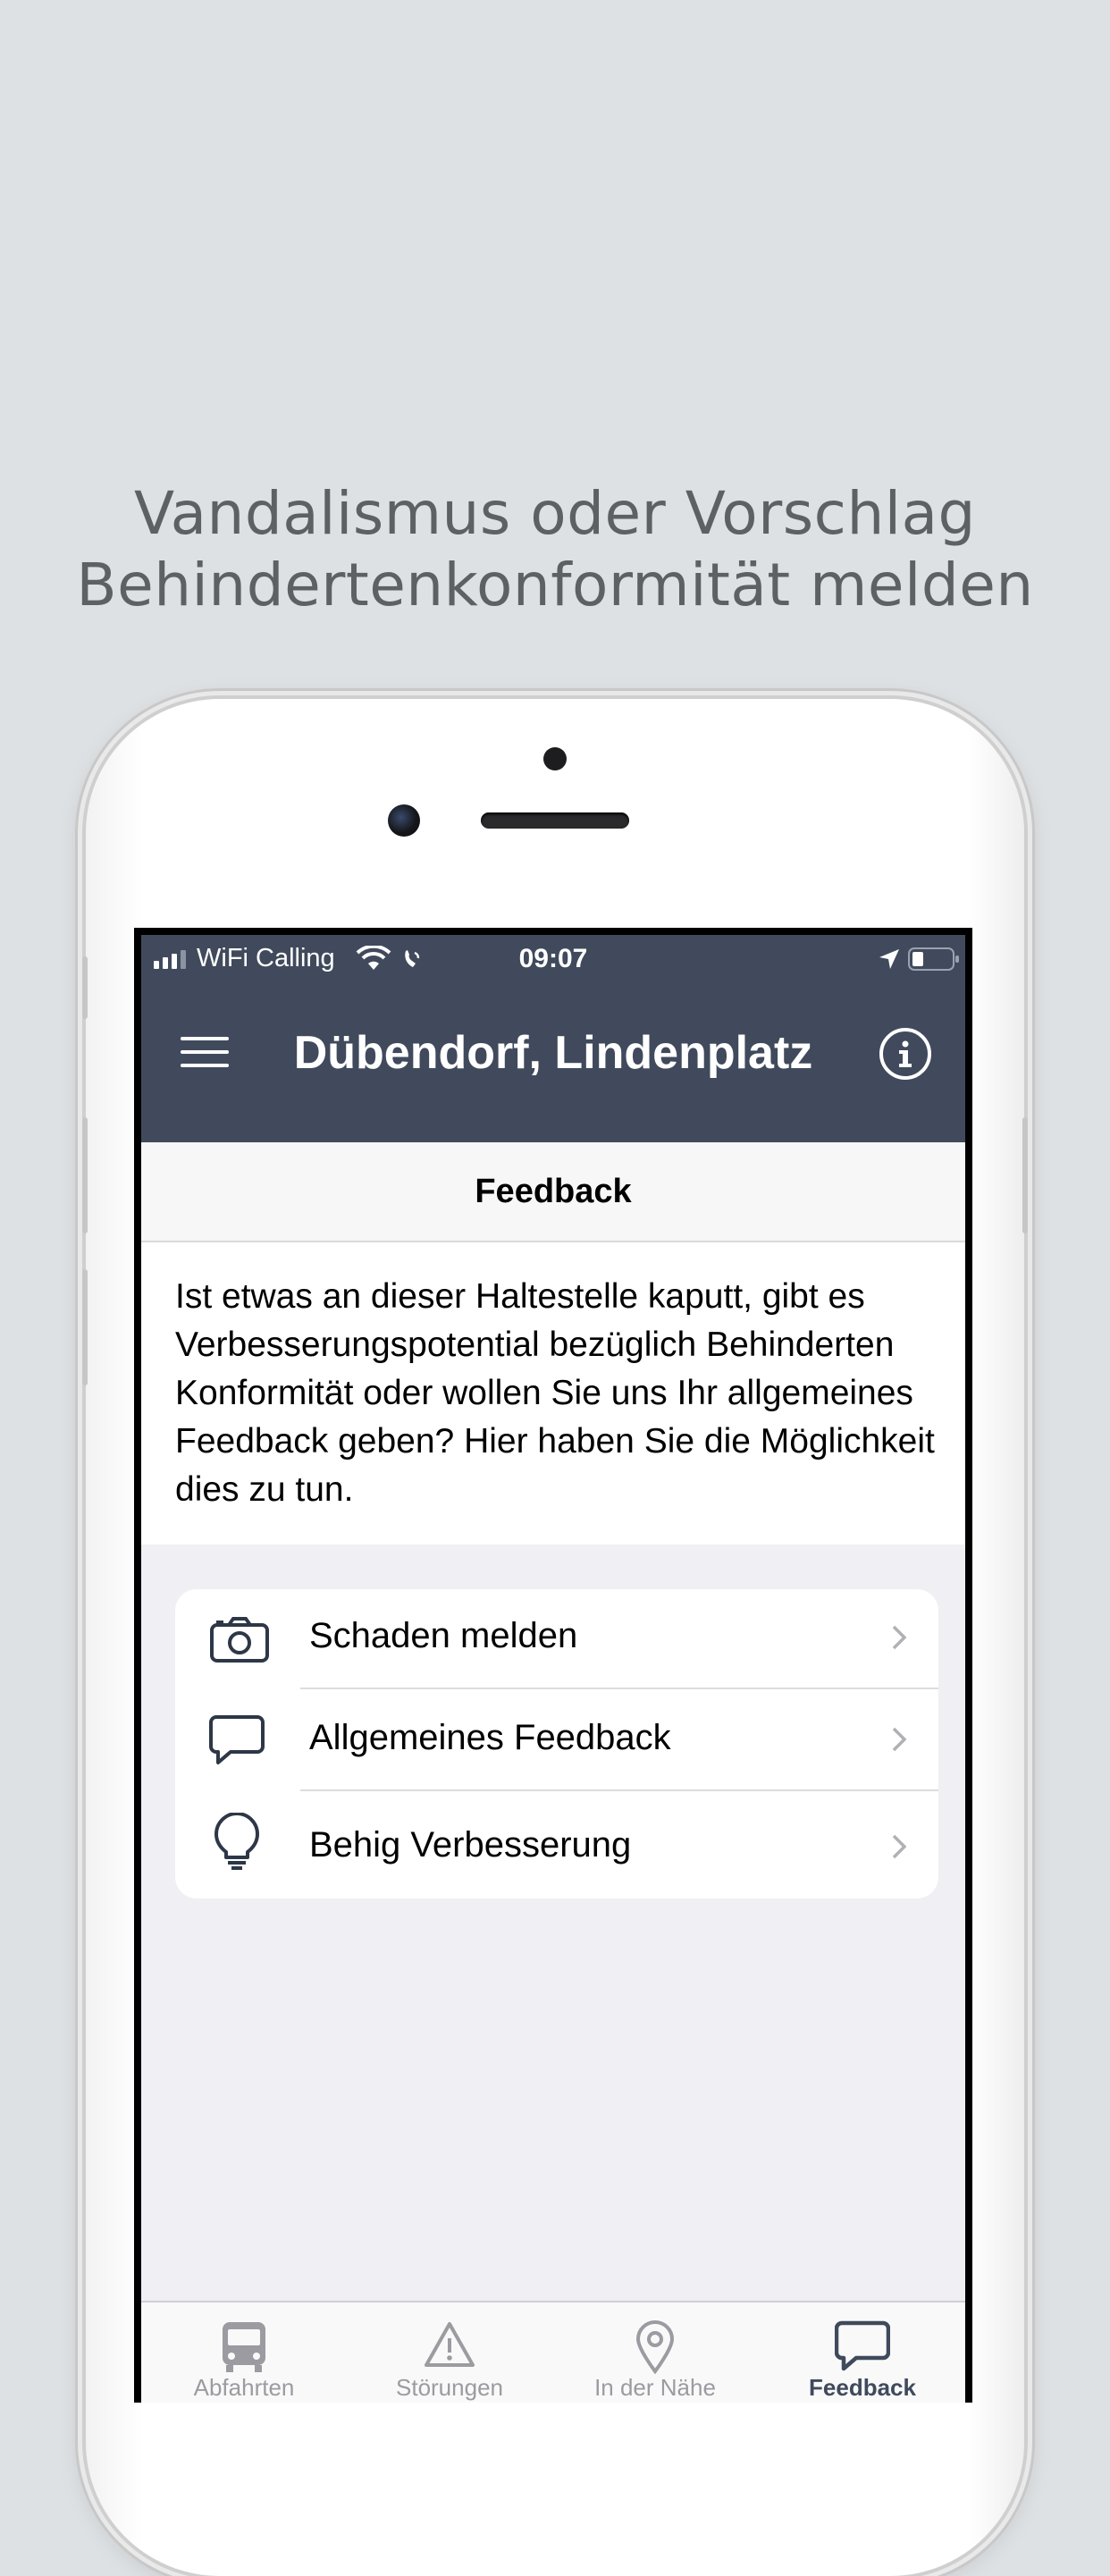  What do you see at coordinates (449, 2388) in the screenshot?
I see `tab-label: Störungen` at bounding box center [449, 2388].